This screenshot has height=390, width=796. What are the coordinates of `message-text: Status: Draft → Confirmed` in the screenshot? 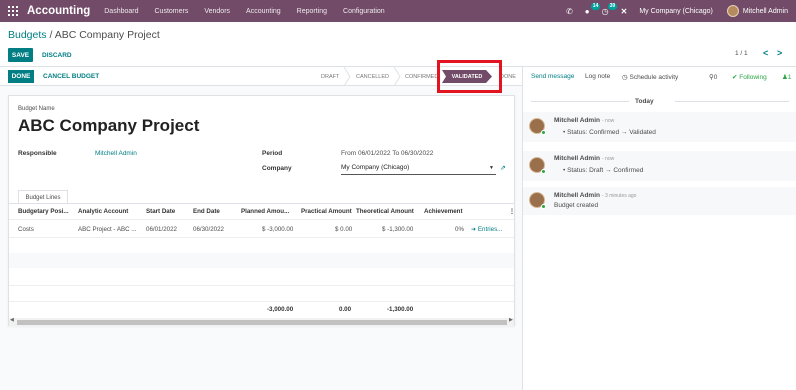 It's located at (605, 170).